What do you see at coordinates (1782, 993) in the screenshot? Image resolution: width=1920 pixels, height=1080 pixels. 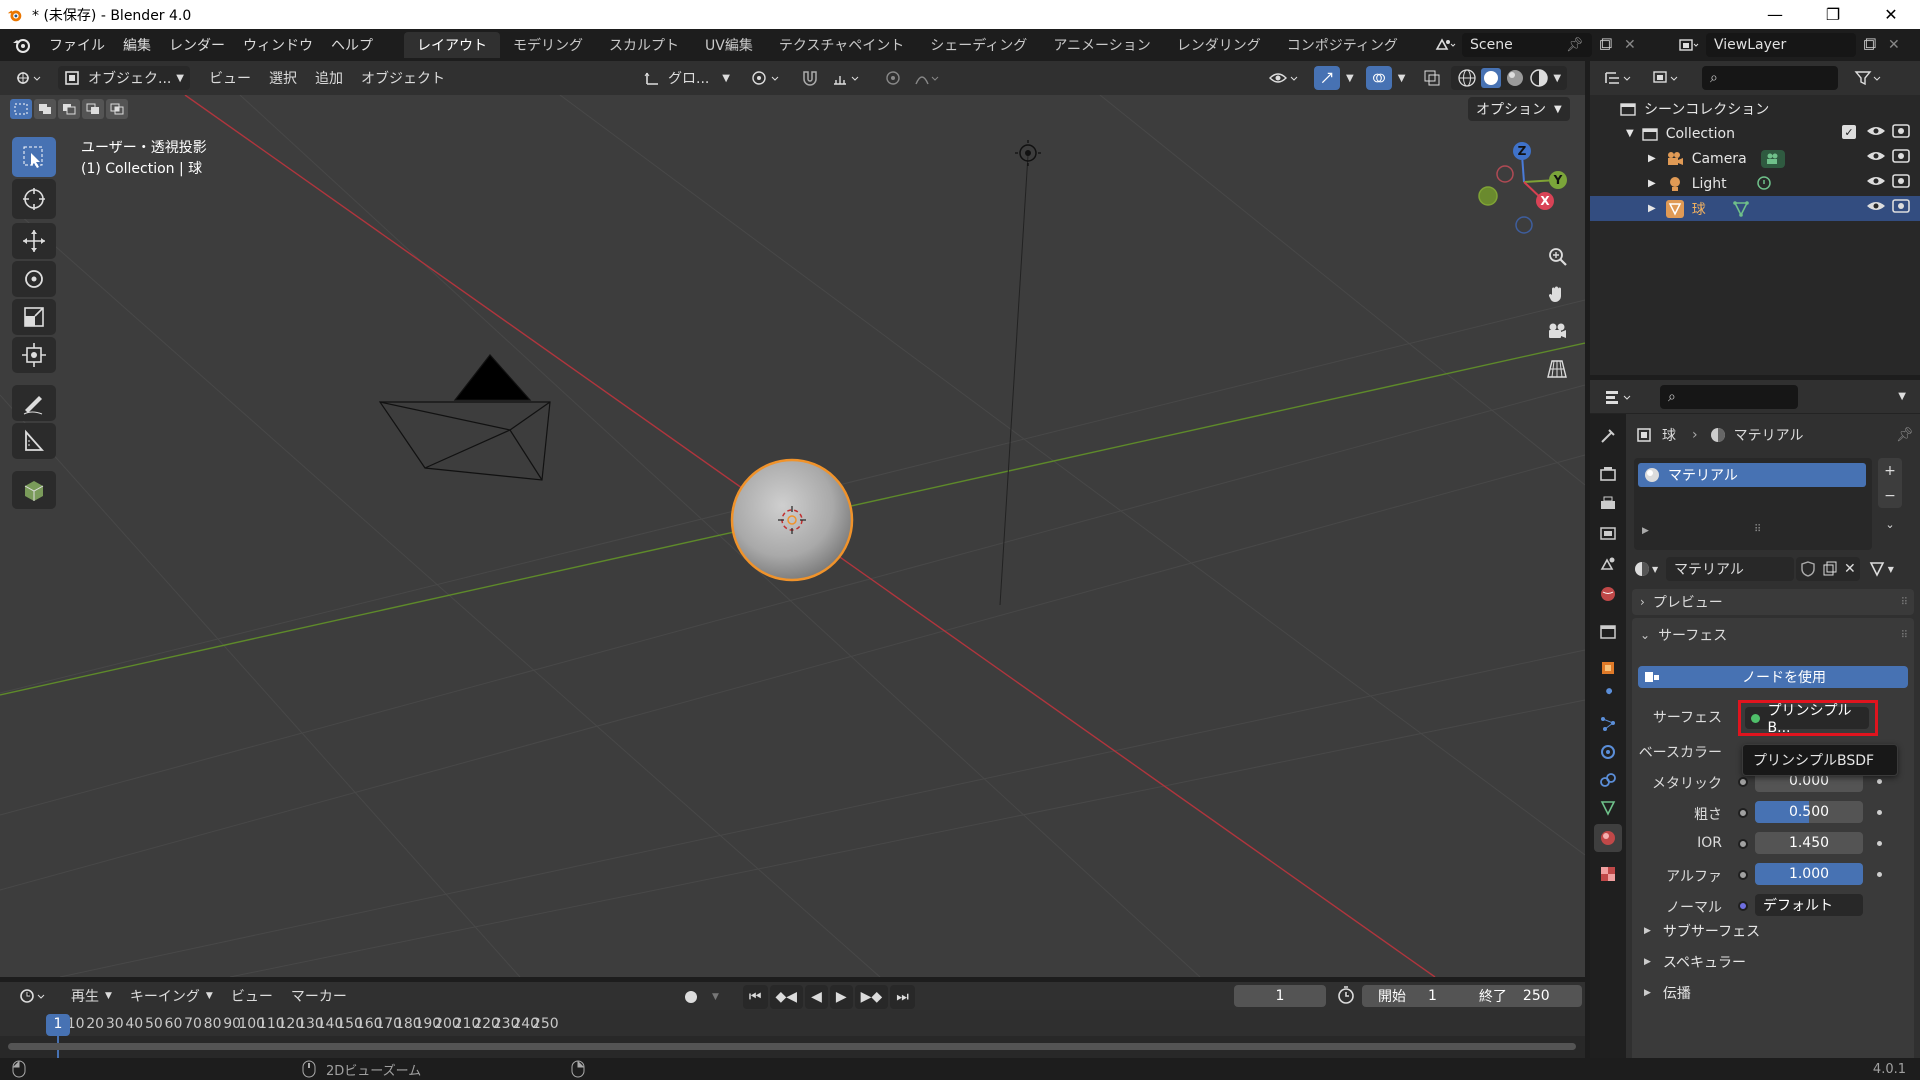 I see `transmission-subpanel: ▶ 伝播` at bounding box center [1782, 993].